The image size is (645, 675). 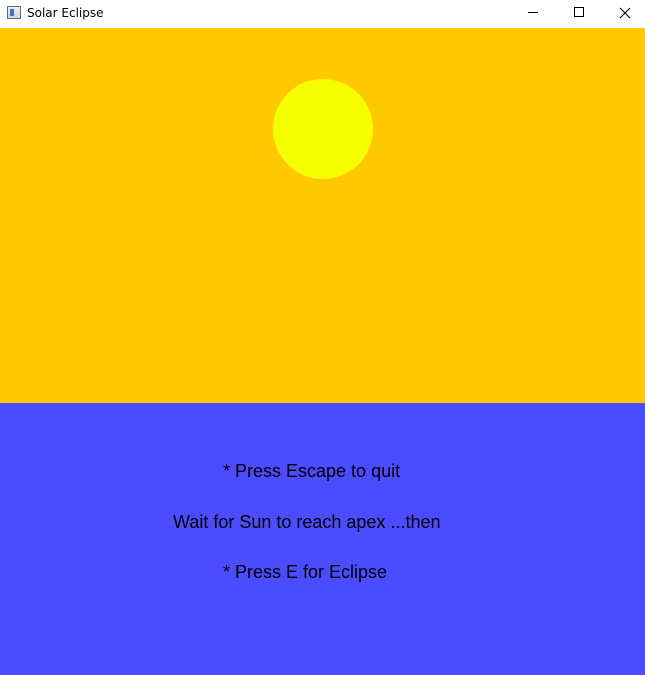 What do you see at coordinates (312, 471) in the screenshot?
I see `instruction-escape: * Press Escape to quit` at bounding box center [312, 471].